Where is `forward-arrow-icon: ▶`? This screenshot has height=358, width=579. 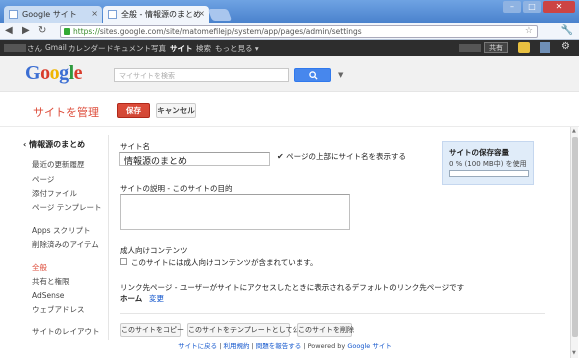
forward-arrow-icon: ▶ is located at coordinates (26, 31).